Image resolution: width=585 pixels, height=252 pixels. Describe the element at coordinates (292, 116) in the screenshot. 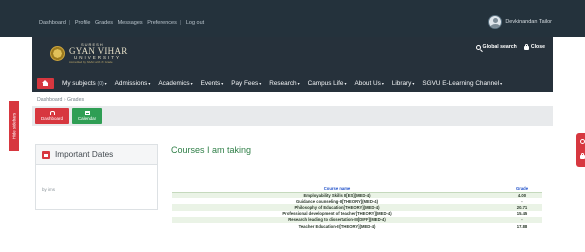

I see `secondary-toolbar: Dashboard Calendar` at that location.